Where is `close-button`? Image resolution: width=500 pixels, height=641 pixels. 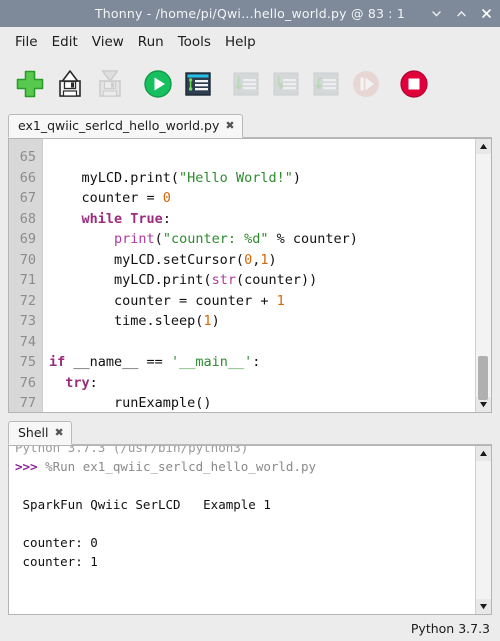
close-button is located at coordinates (486, 13).